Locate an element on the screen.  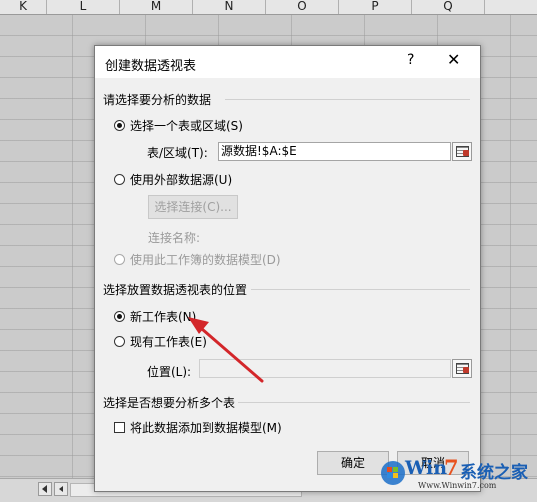
watermark-win: Win is located at coordinates (426, 468).